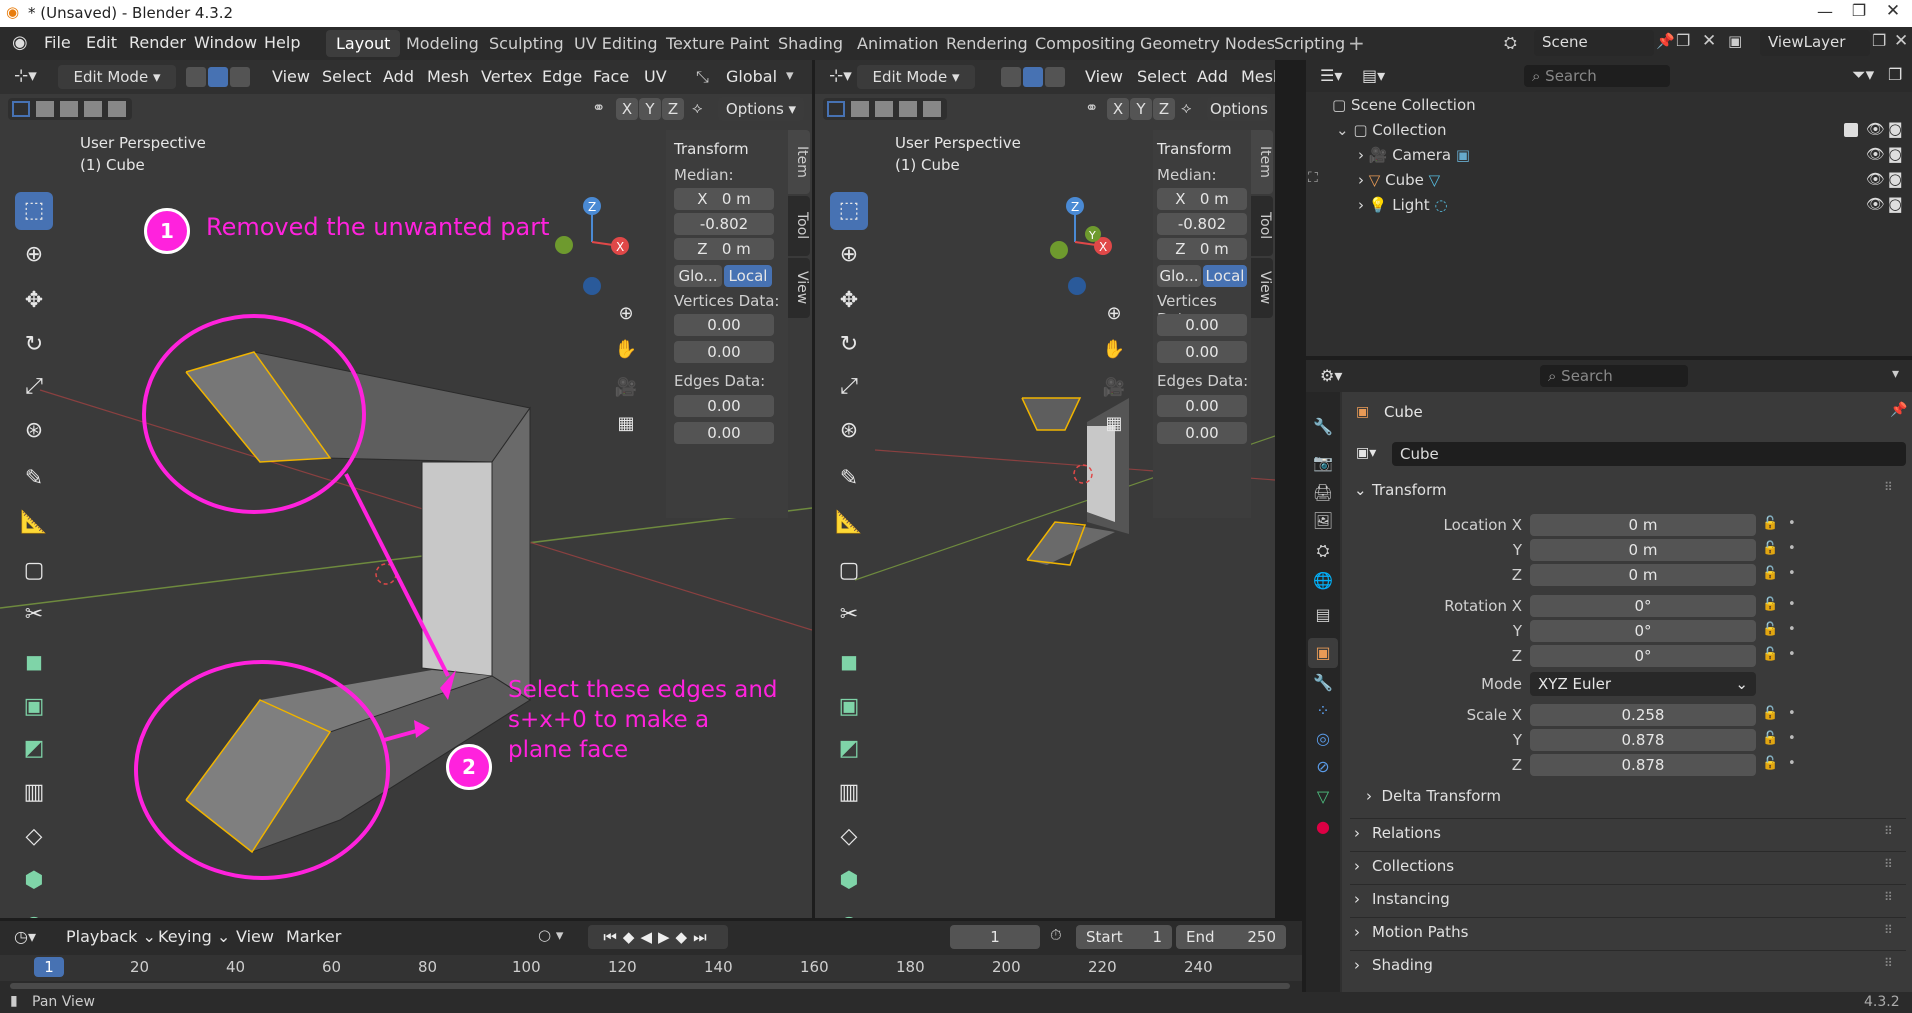 The height and width of the screenshot is (1013, 1912). What do you see at coordinates (255, 936) in the screenshot?
I see `timeline-menu-view: View` at bounding box center [255, 936].